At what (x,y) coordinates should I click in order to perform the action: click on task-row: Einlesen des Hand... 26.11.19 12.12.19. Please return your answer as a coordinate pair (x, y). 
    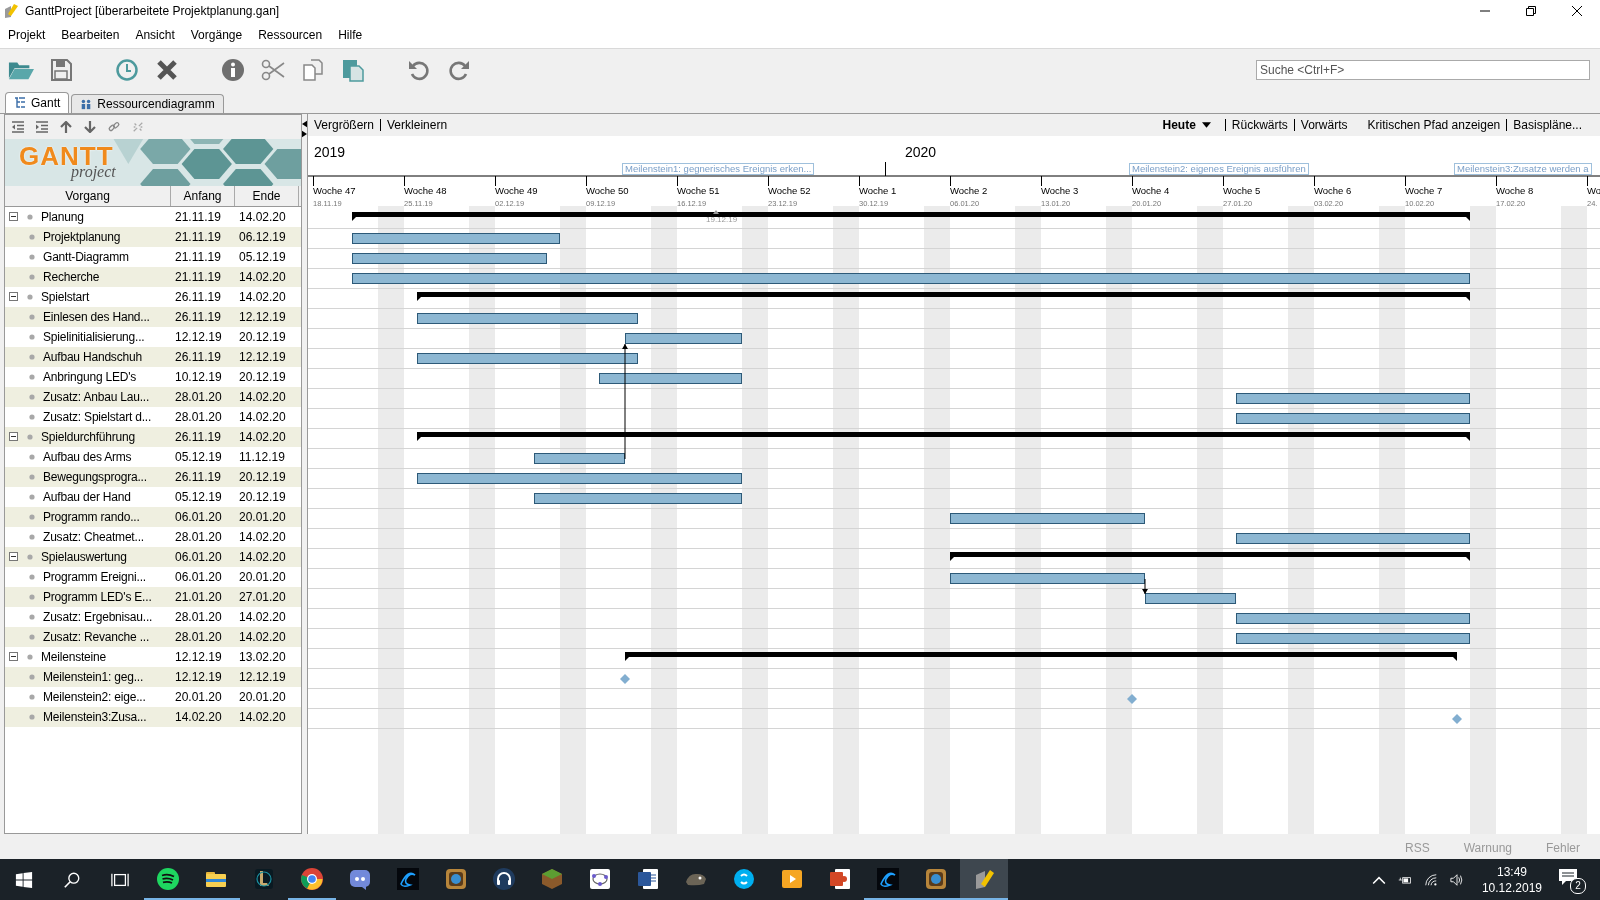
    Looking at the image, I should click on (153, 316).